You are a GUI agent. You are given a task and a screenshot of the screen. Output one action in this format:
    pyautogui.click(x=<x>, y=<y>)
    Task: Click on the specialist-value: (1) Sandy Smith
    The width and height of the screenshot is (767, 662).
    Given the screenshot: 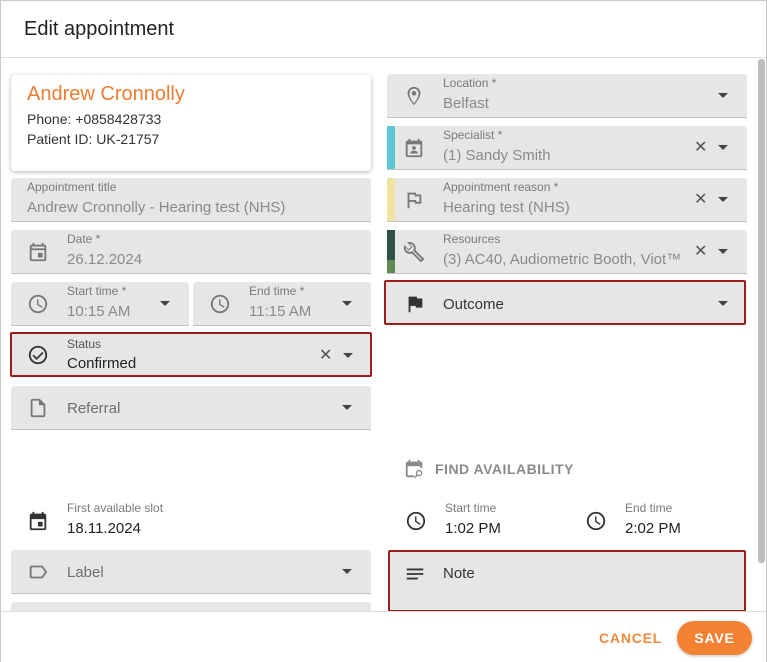 What is the action you would take?
    pyautogui.click(x=497, y=155)
    